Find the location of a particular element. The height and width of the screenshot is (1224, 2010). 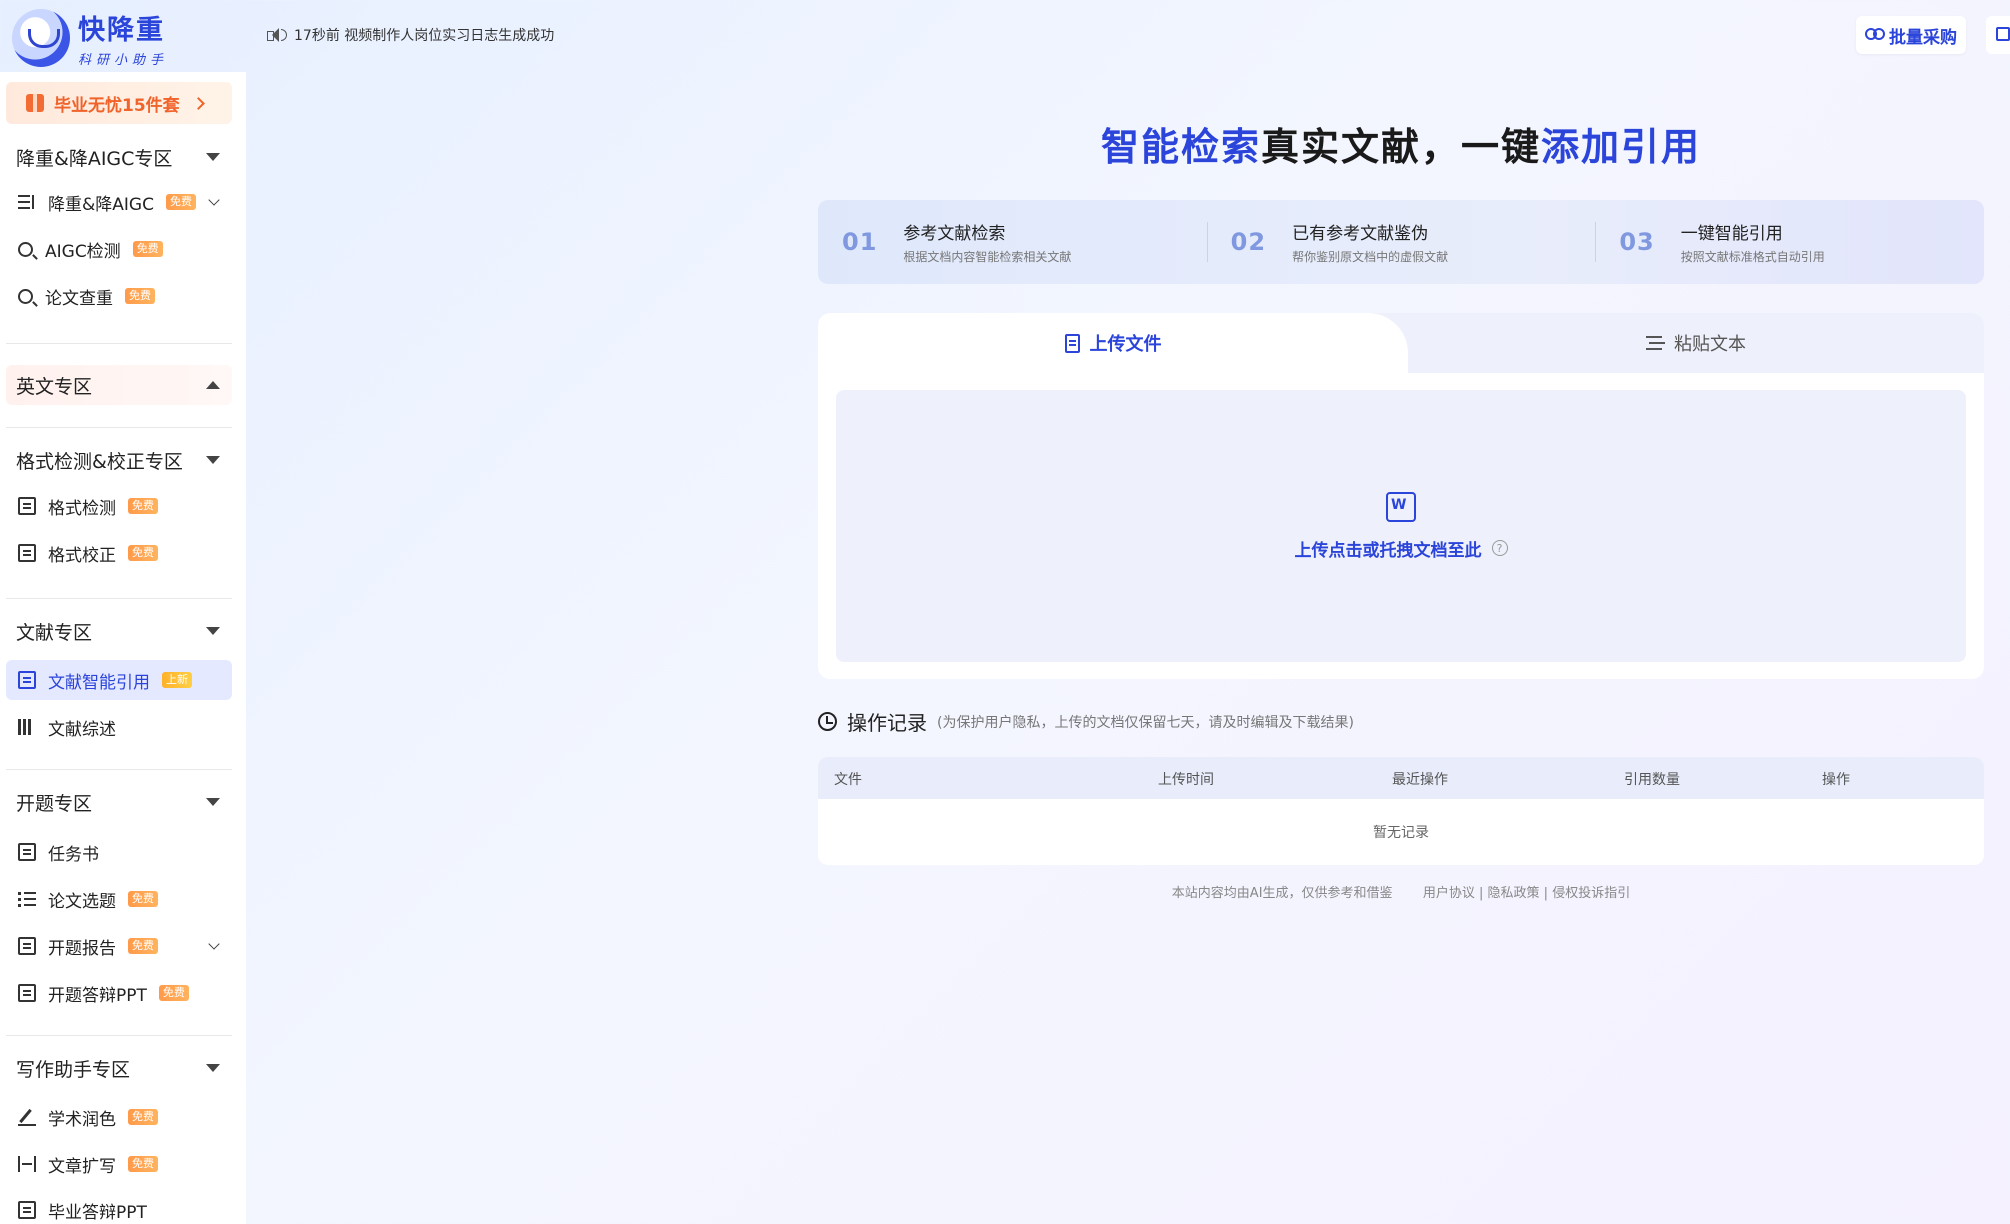

tab-upload-file: 上传文件 is located at coordinates (1113, 343).